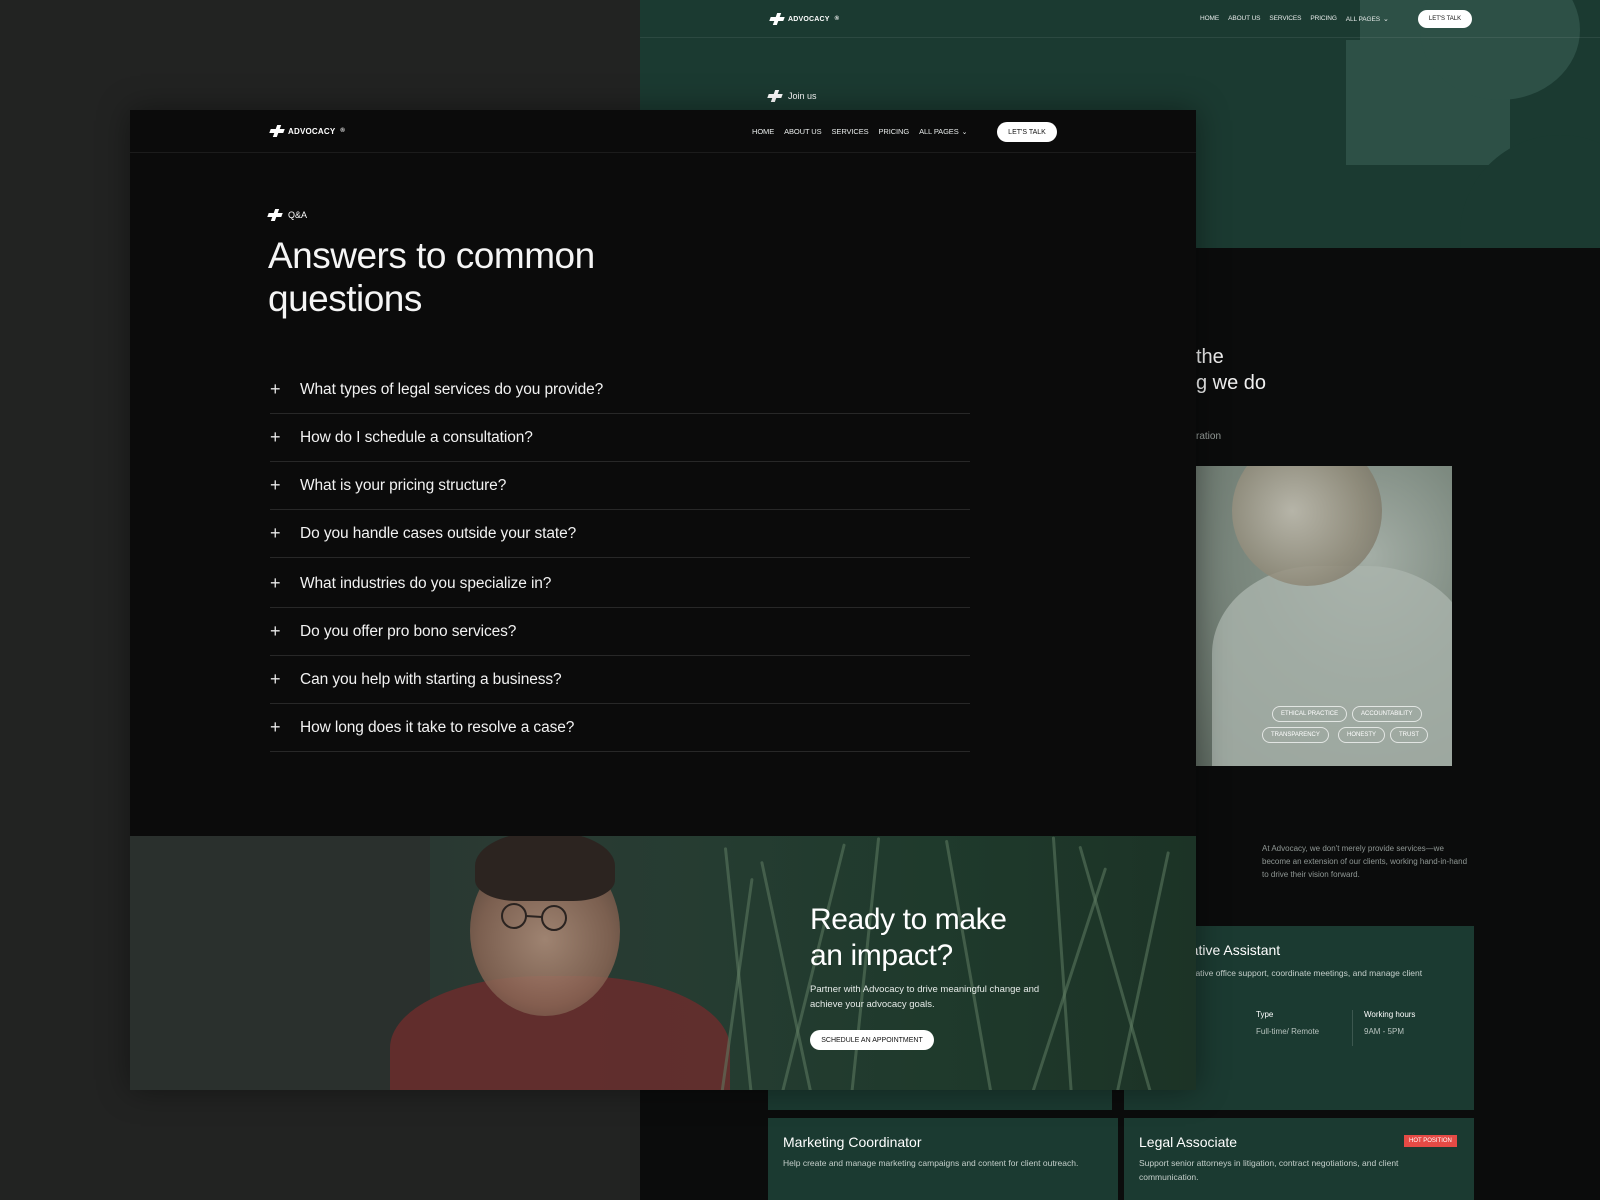 The width and height of the screenshot is (1600, 1200). Describe the element at coordinates (1288, 1031) in the screenshot. I see `job-type-value: Full-time/ Remote` at that location.